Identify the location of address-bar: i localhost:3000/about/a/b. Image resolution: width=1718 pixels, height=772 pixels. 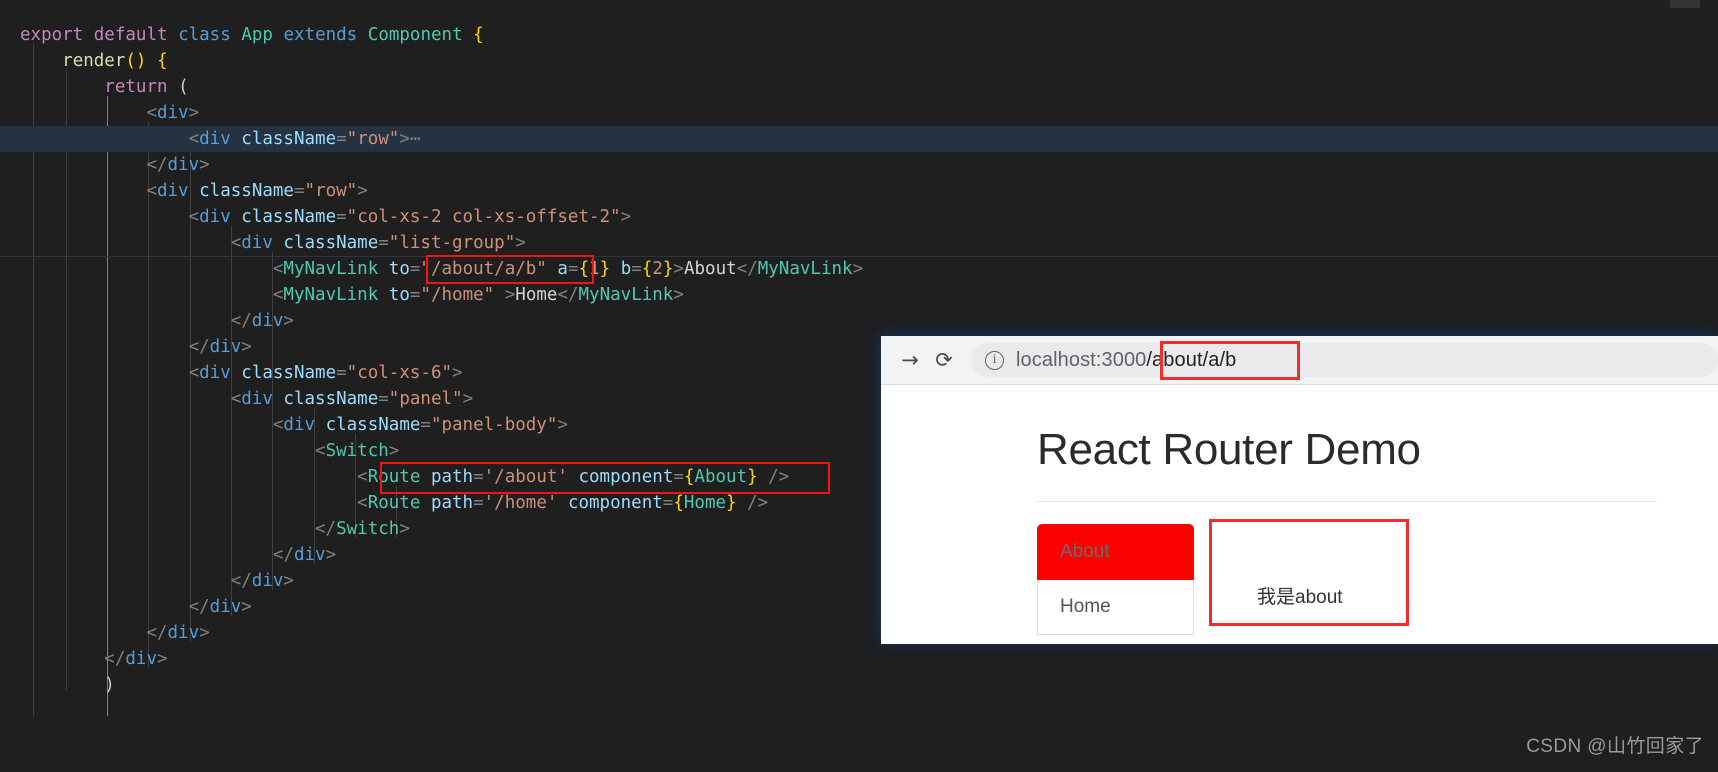
(1344, 360).